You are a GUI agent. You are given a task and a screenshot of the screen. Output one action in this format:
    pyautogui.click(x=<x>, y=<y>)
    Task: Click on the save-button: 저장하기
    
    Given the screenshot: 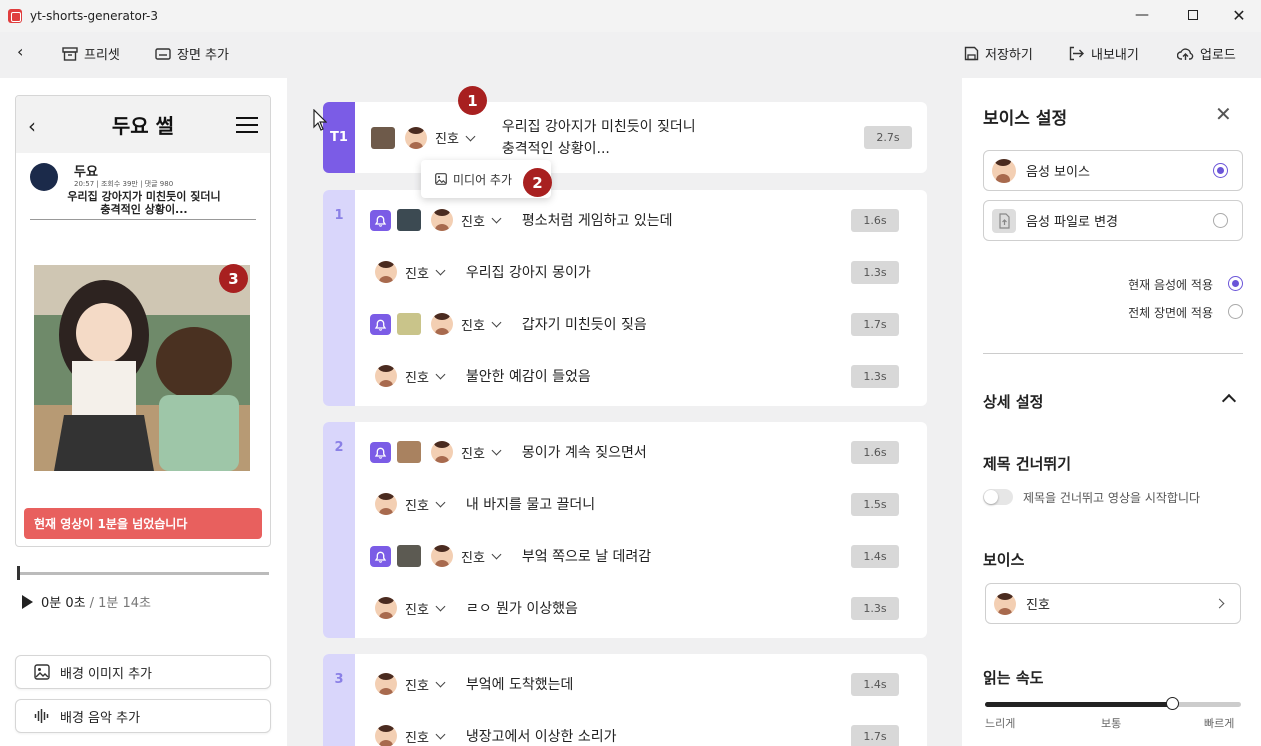 What is the action you would take?
    pyautogui.click(x=998, y=53)
    